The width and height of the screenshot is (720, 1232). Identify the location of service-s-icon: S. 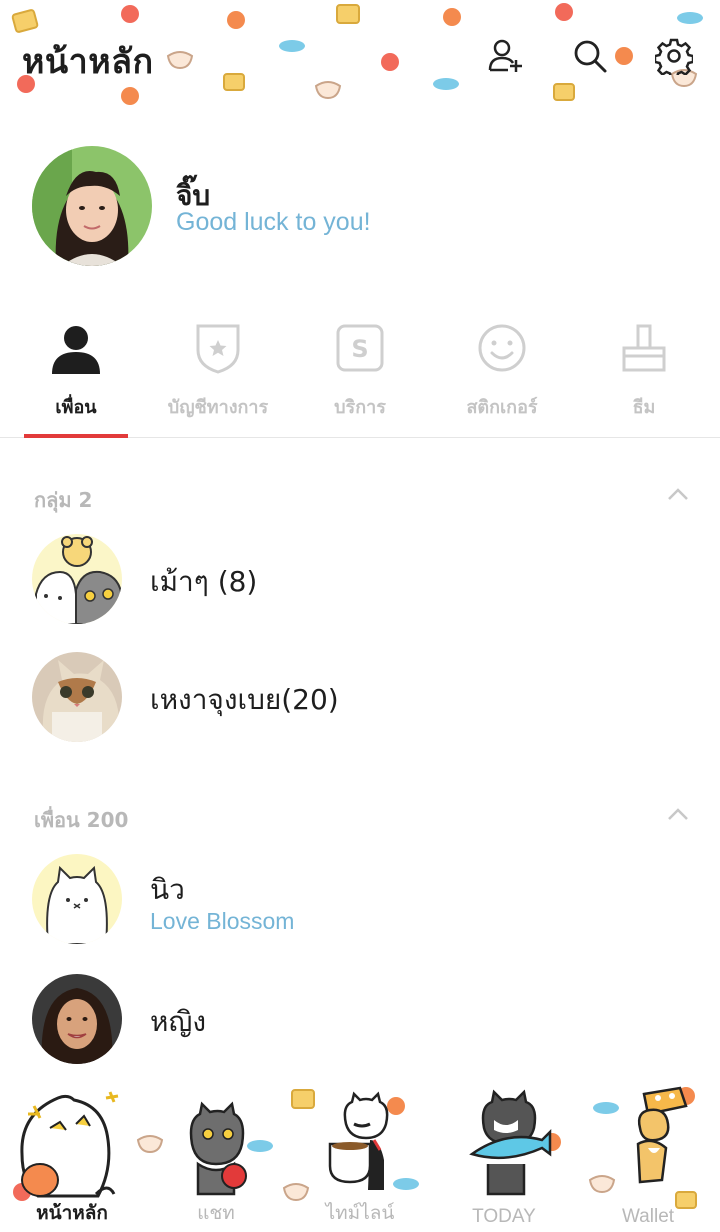
(360, 348).